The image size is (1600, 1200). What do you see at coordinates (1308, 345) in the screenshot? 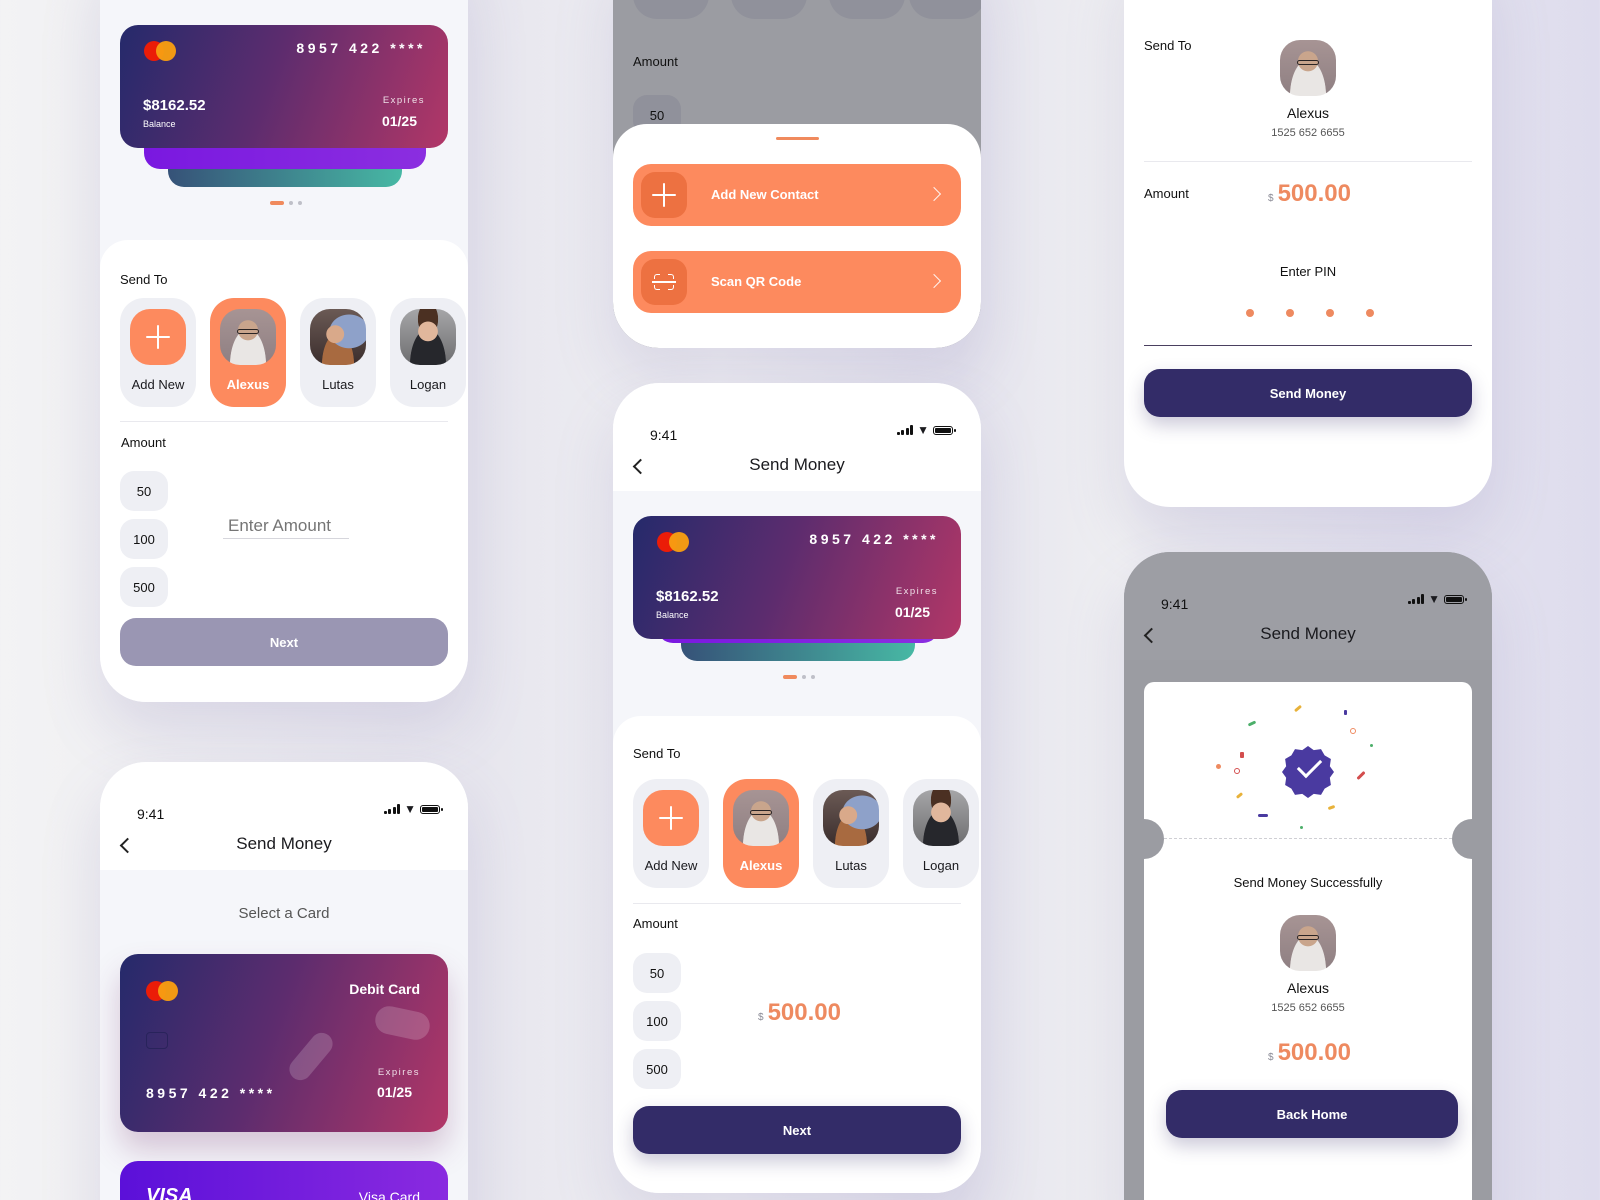
I see `pin-underline` at bounding box center [1308, 345].